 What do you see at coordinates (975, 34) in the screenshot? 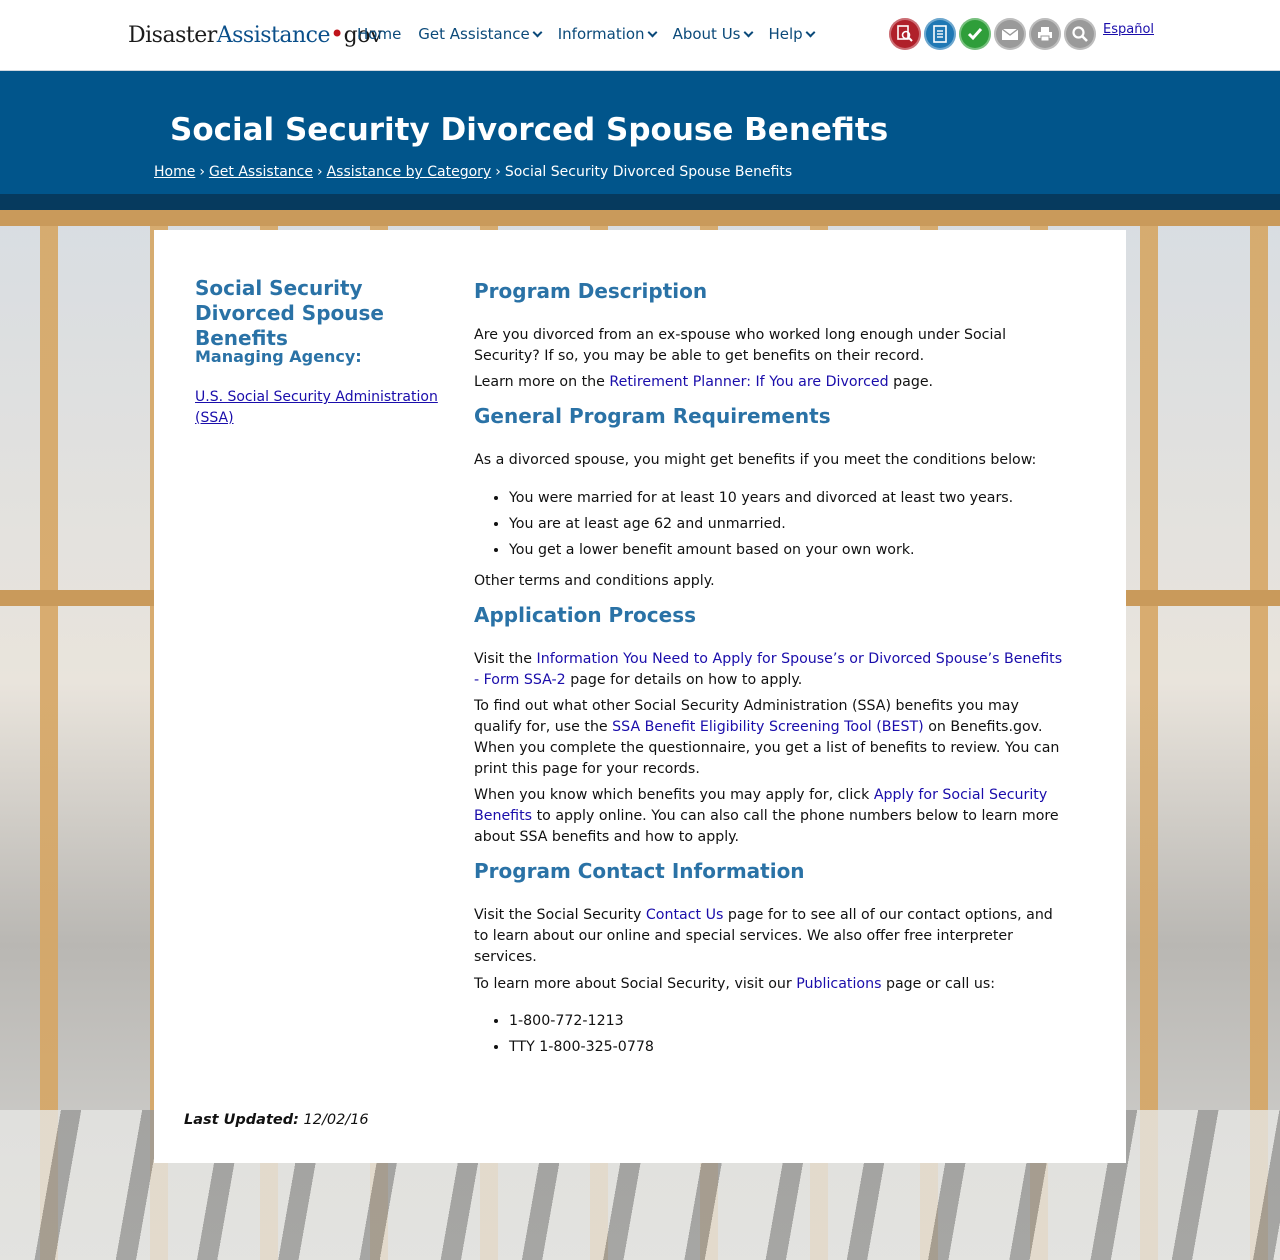
I see `check-status-icon` at bounding box center [975, 34].